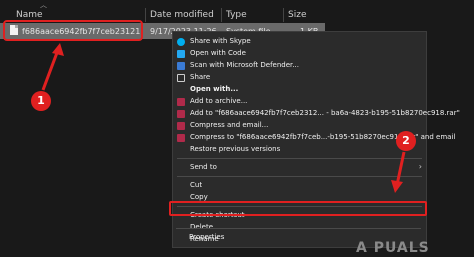 This screenshot has width=474, height=257. Describe the element at coordinates (181, 78) in the screenshot. I see `share-icon` at that location.